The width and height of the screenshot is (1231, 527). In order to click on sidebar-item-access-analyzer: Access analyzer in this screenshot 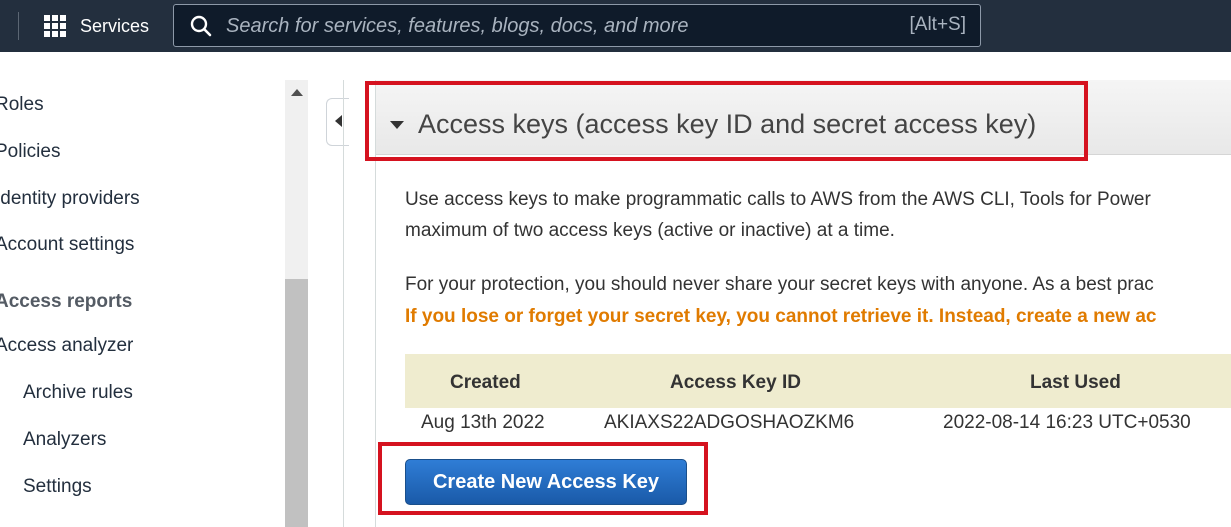, I will do `click(66, 346)`.